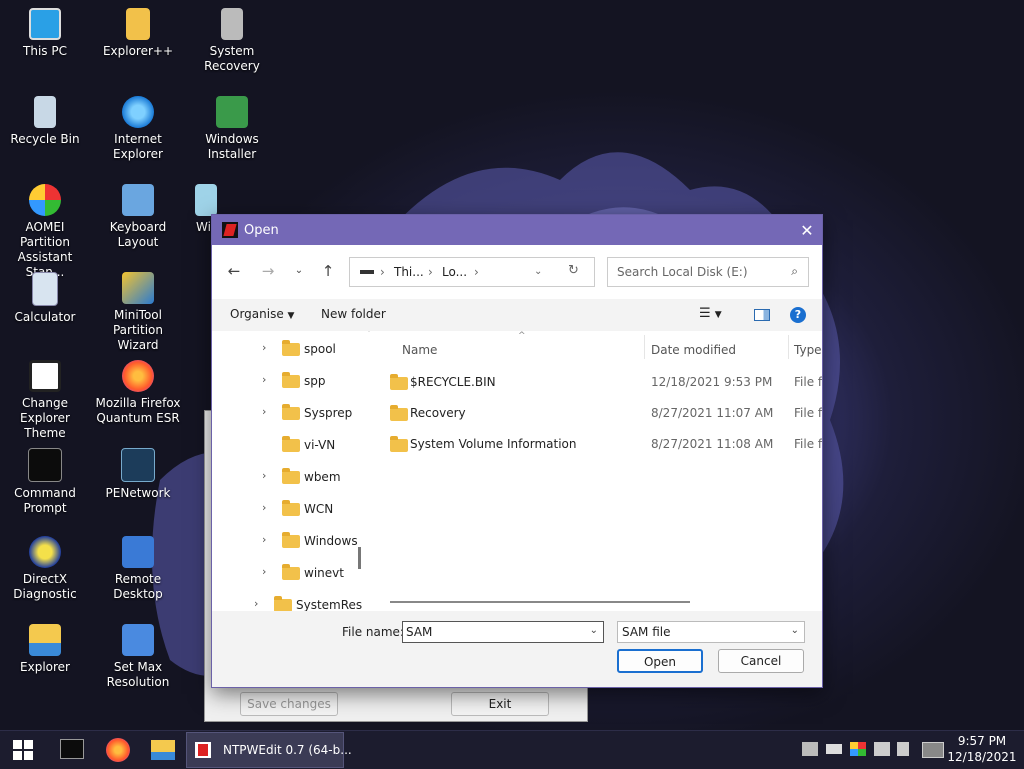  What do you see at coordinates (45, 552) in the screenshot?
I see `directx-icon` at bounding box center [45, 552].